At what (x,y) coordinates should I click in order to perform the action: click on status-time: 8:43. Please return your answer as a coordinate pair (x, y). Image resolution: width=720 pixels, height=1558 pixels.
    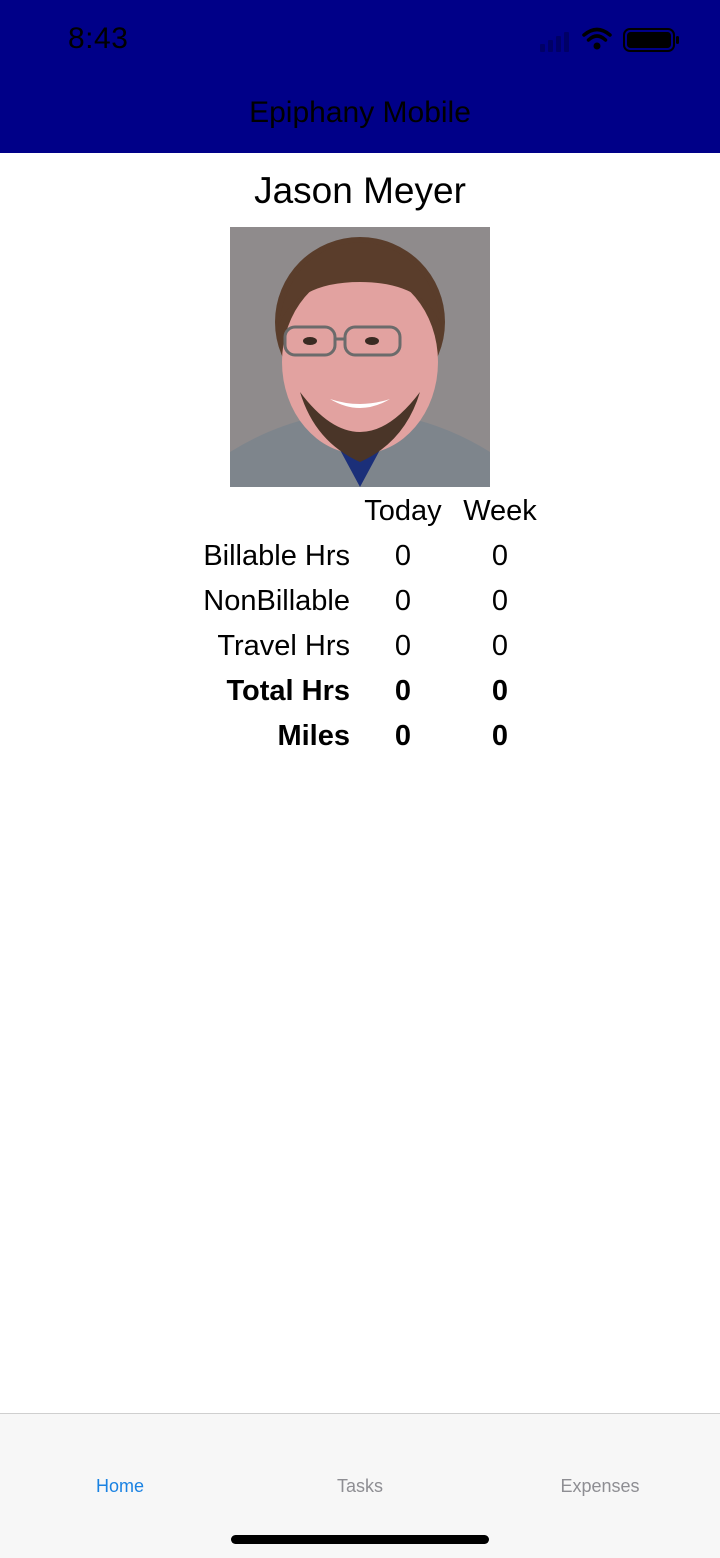
    Looking at the image, I should click on (98, 38).